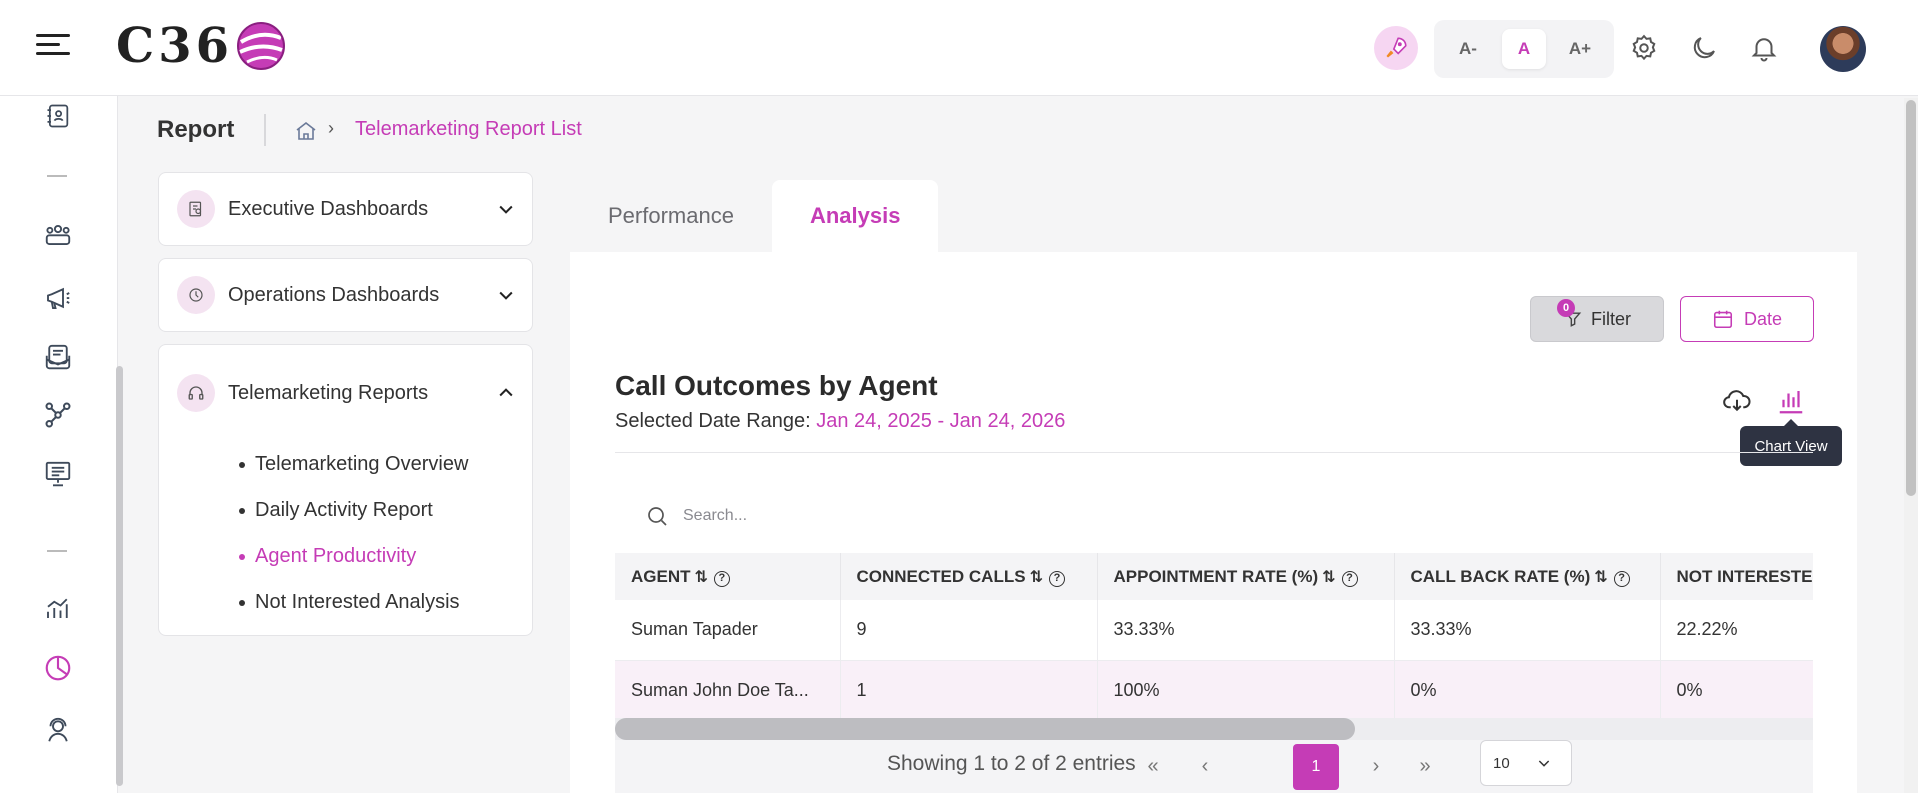 The image size is (1918, 793). What do you see at coordinates (1791, 401) in the screenshot?
I see `bar-chart-icon` at bounding box center [1791, 401].